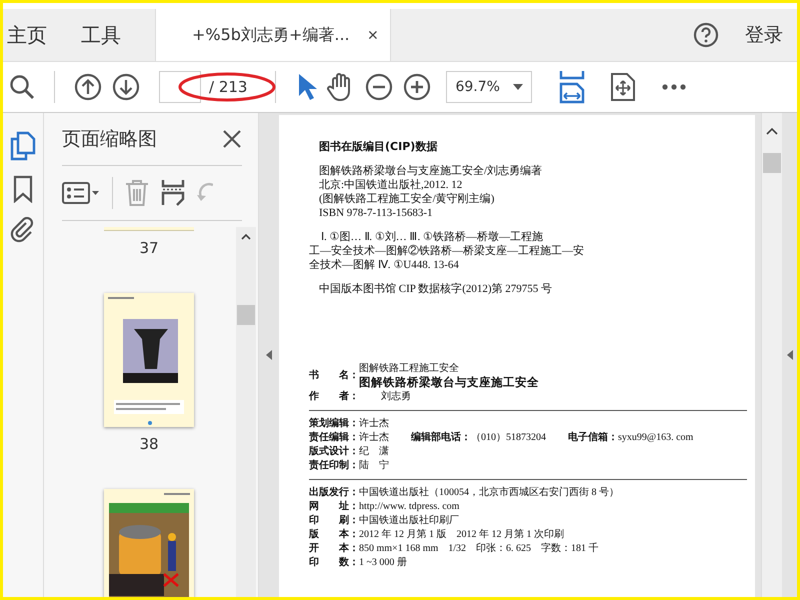  Describe the element at coordinates (88, 87) in the screenshot. I see `previous-page-icon` at that location.